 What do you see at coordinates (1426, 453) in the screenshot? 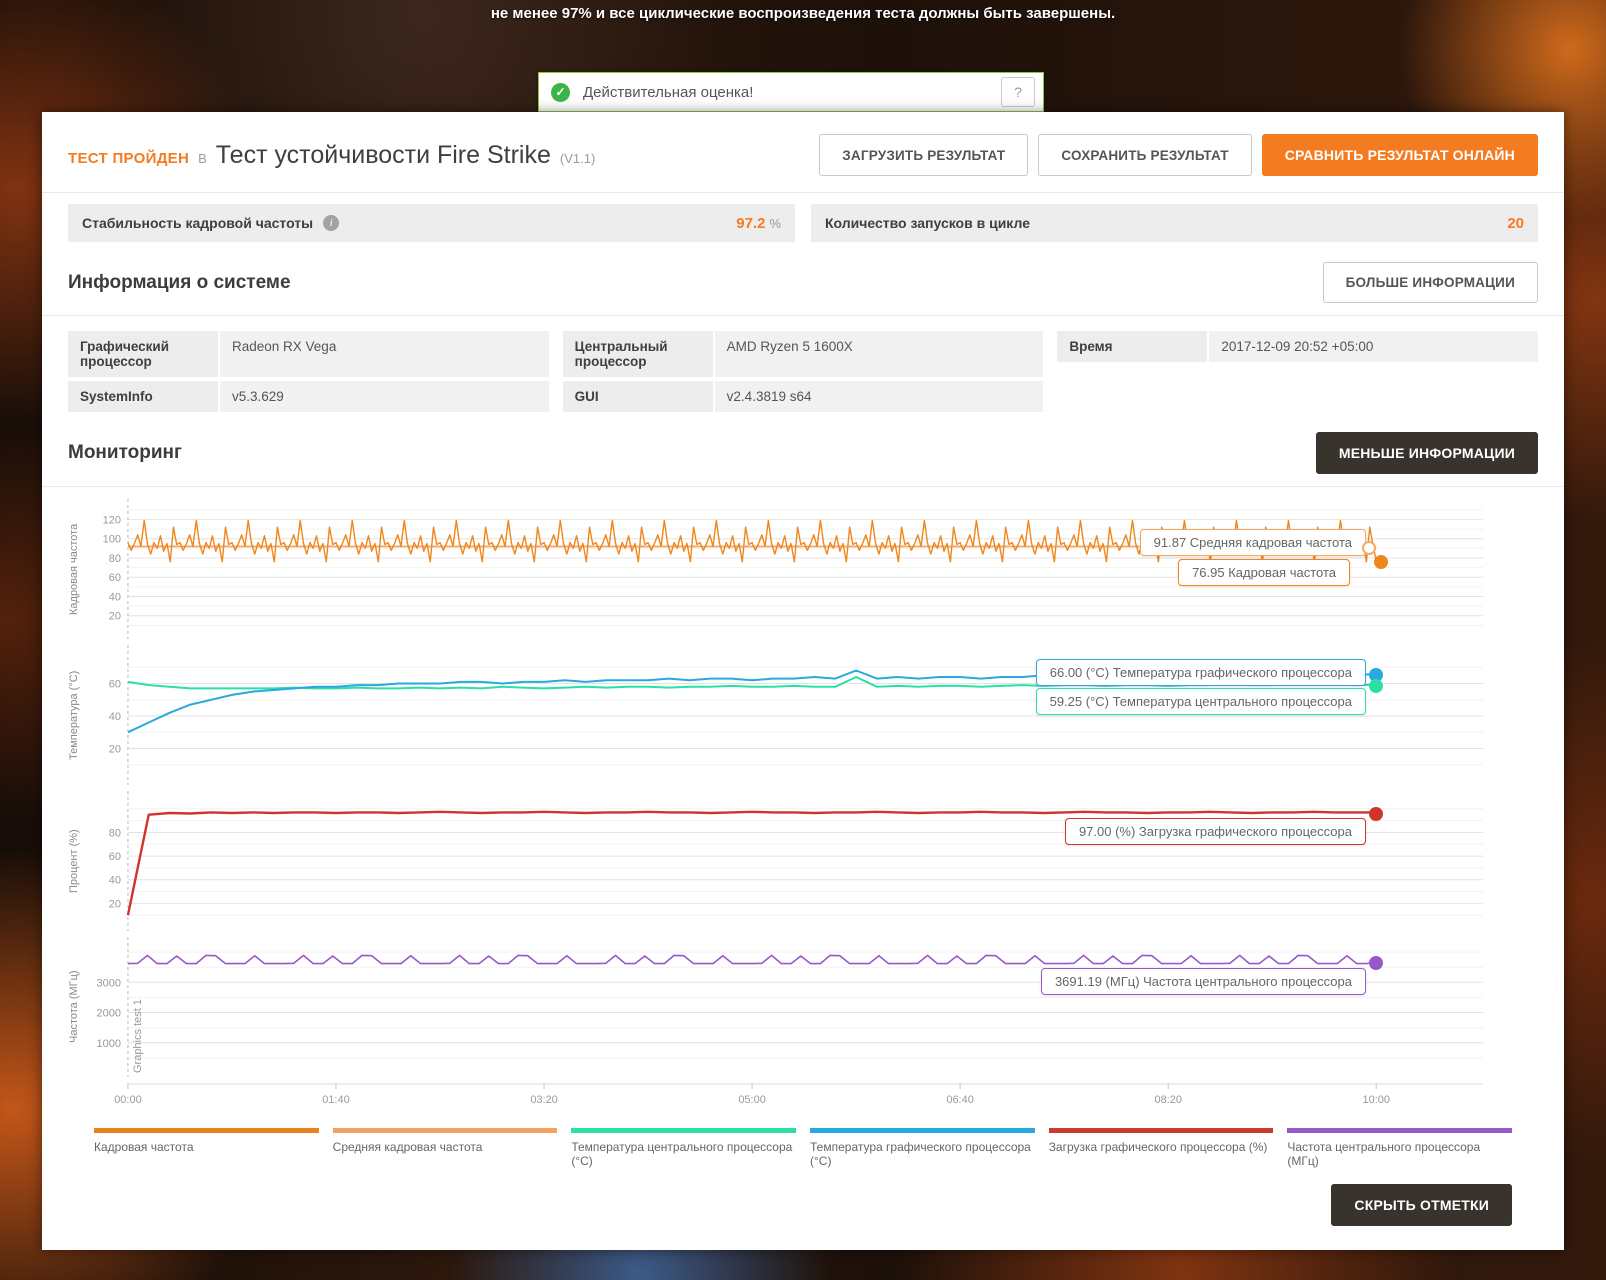
I see `less-info-button: МЕНЬШЕ ИНФОРМАЦИИ` at bounding box center [1426, 453].